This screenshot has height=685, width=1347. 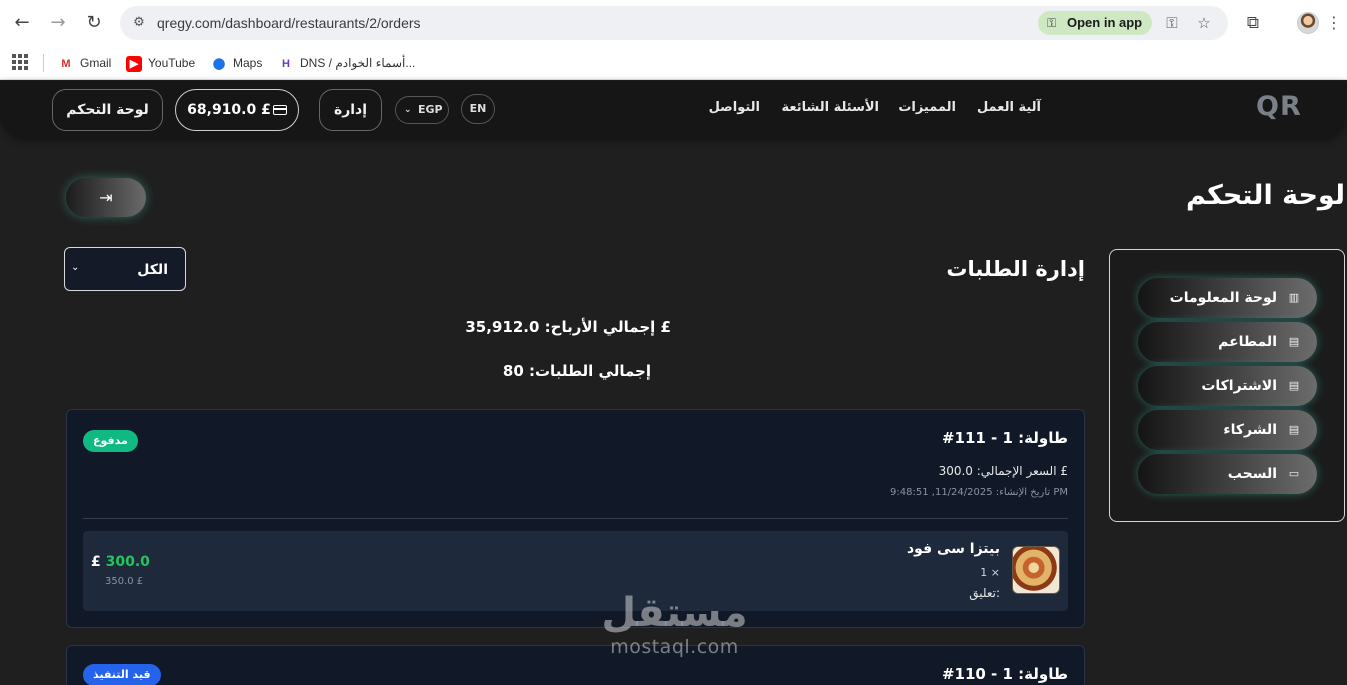 I want to click on bookmarks-divider, so click(x=43, y=63).